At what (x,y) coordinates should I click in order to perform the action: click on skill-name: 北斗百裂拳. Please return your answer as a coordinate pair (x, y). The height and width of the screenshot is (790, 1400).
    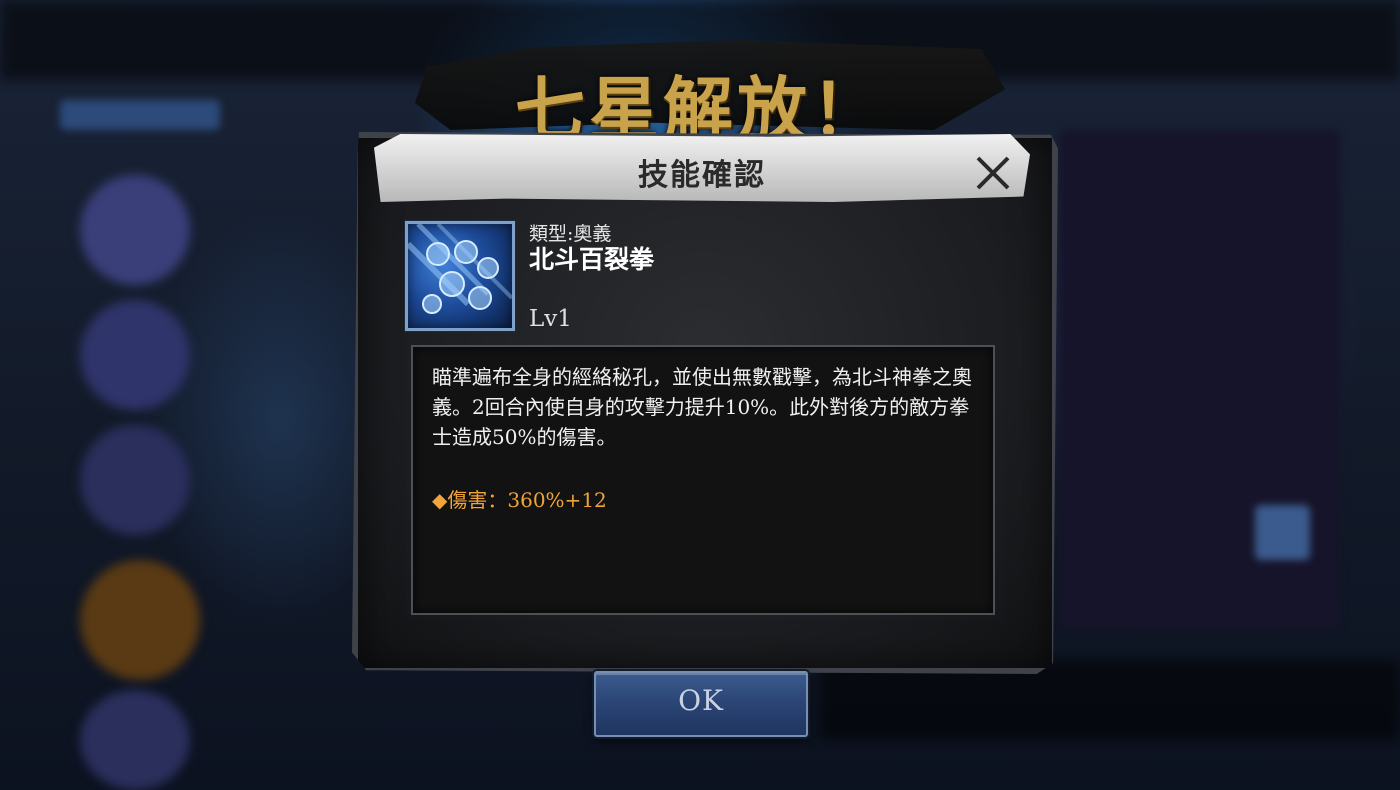
    Looking at the image, I should click on (592, 259).